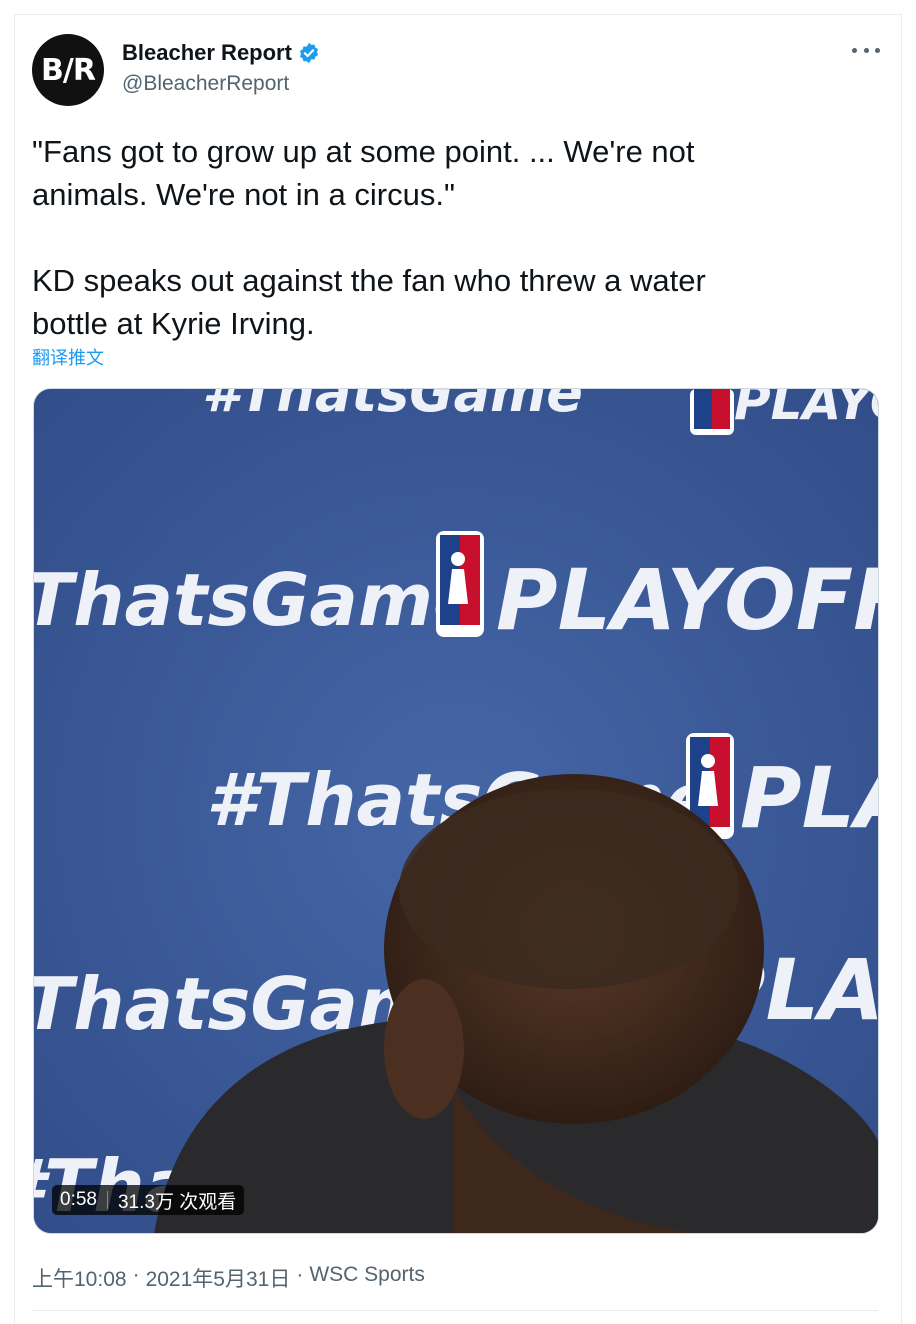 This screenshot has height=1324, width=916. I want to click on avatar-logo-text: B/R, so click(68, 70).